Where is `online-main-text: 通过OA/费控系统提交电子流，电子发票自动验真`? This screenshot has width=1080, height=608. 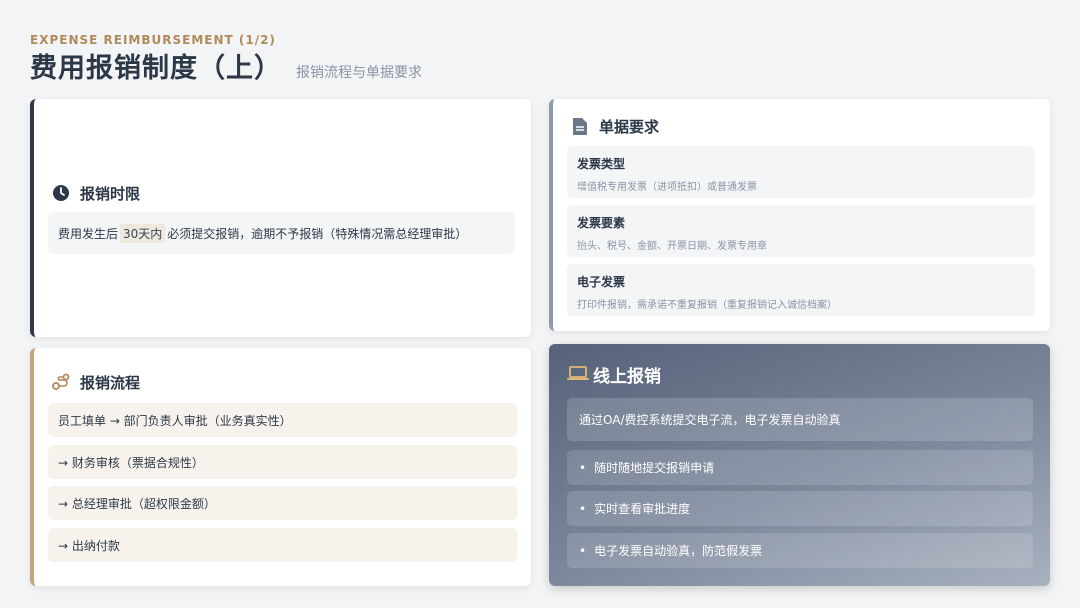
online-main-text: 通过OA/费控系统提交电子流，电子发票自动验真 is located at coordinates (800, 419).